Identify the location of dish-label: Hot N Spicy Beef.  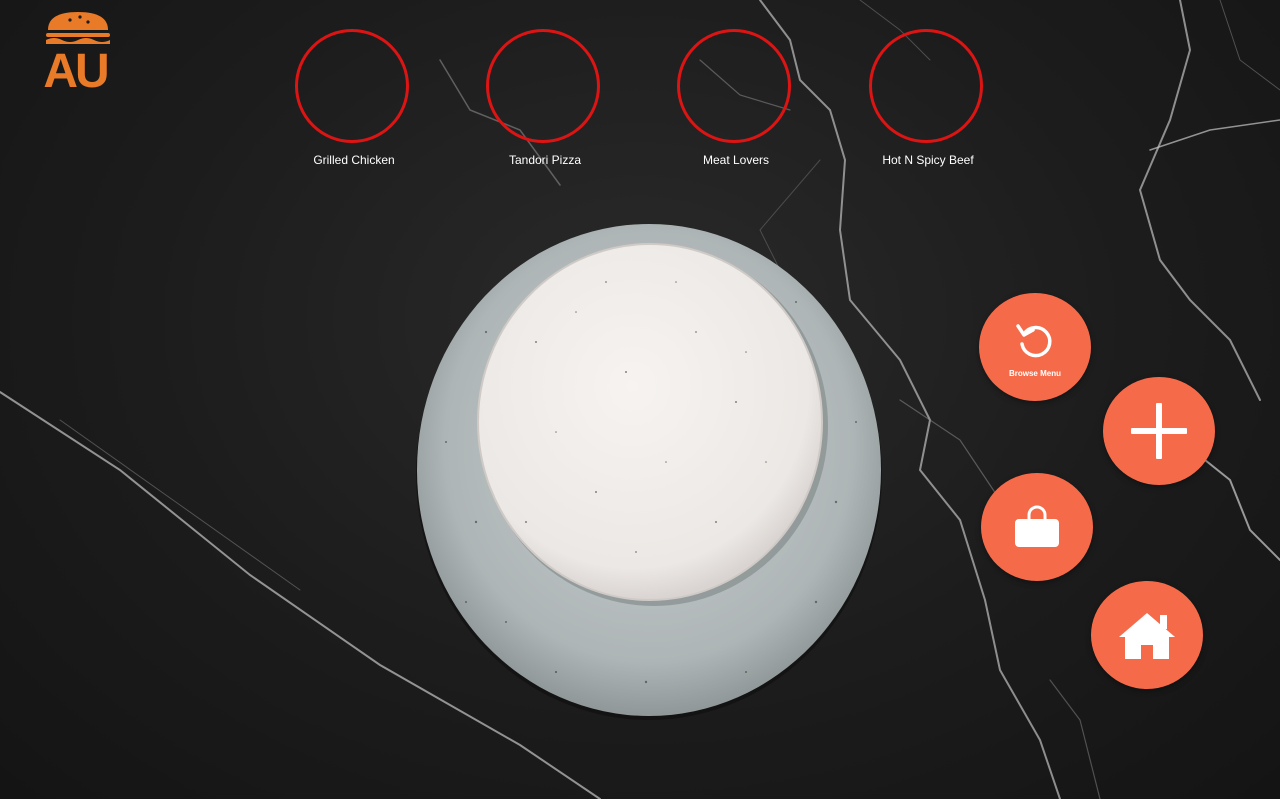
(928, 160).